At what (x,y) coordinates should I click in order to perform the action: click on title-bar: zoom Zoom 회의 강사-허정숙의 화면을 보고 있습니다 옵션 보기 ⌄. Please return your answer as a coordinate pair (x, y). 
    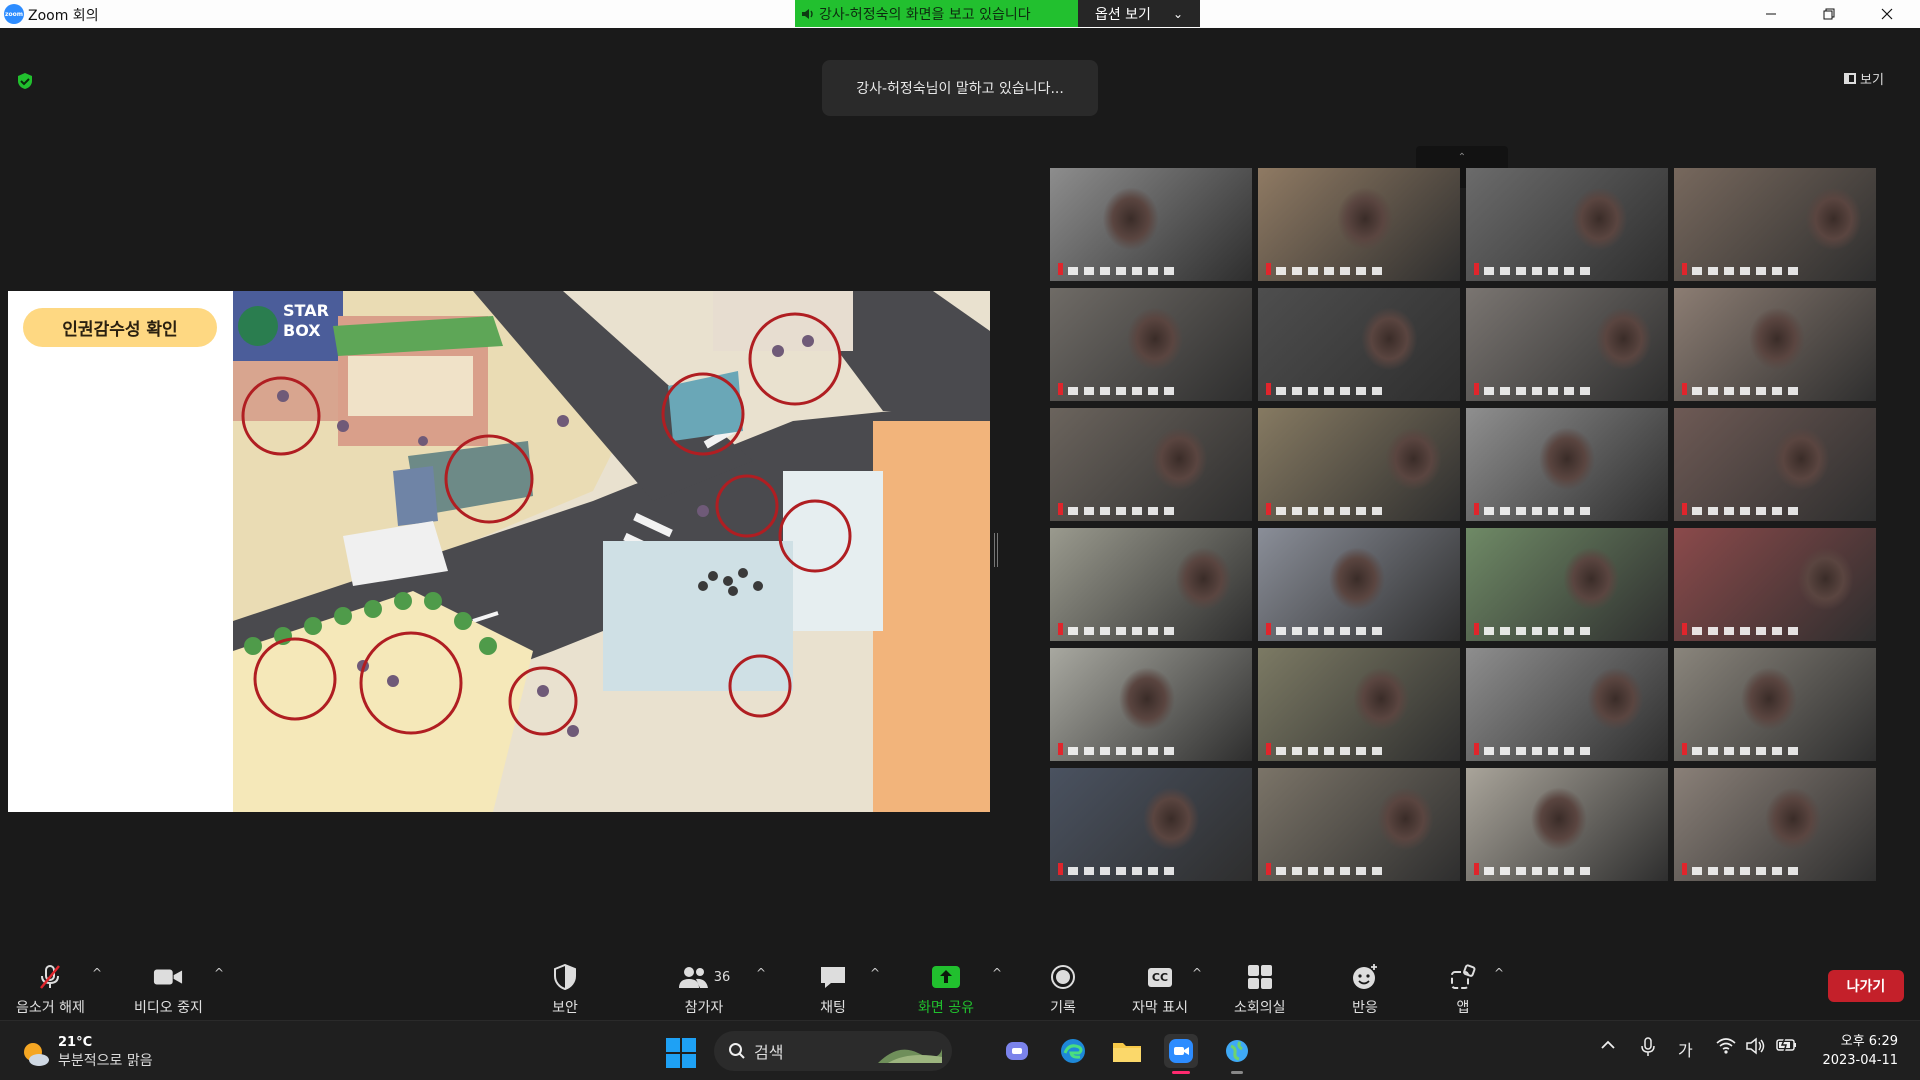
    Looking at the image, I should click on (960, 14).